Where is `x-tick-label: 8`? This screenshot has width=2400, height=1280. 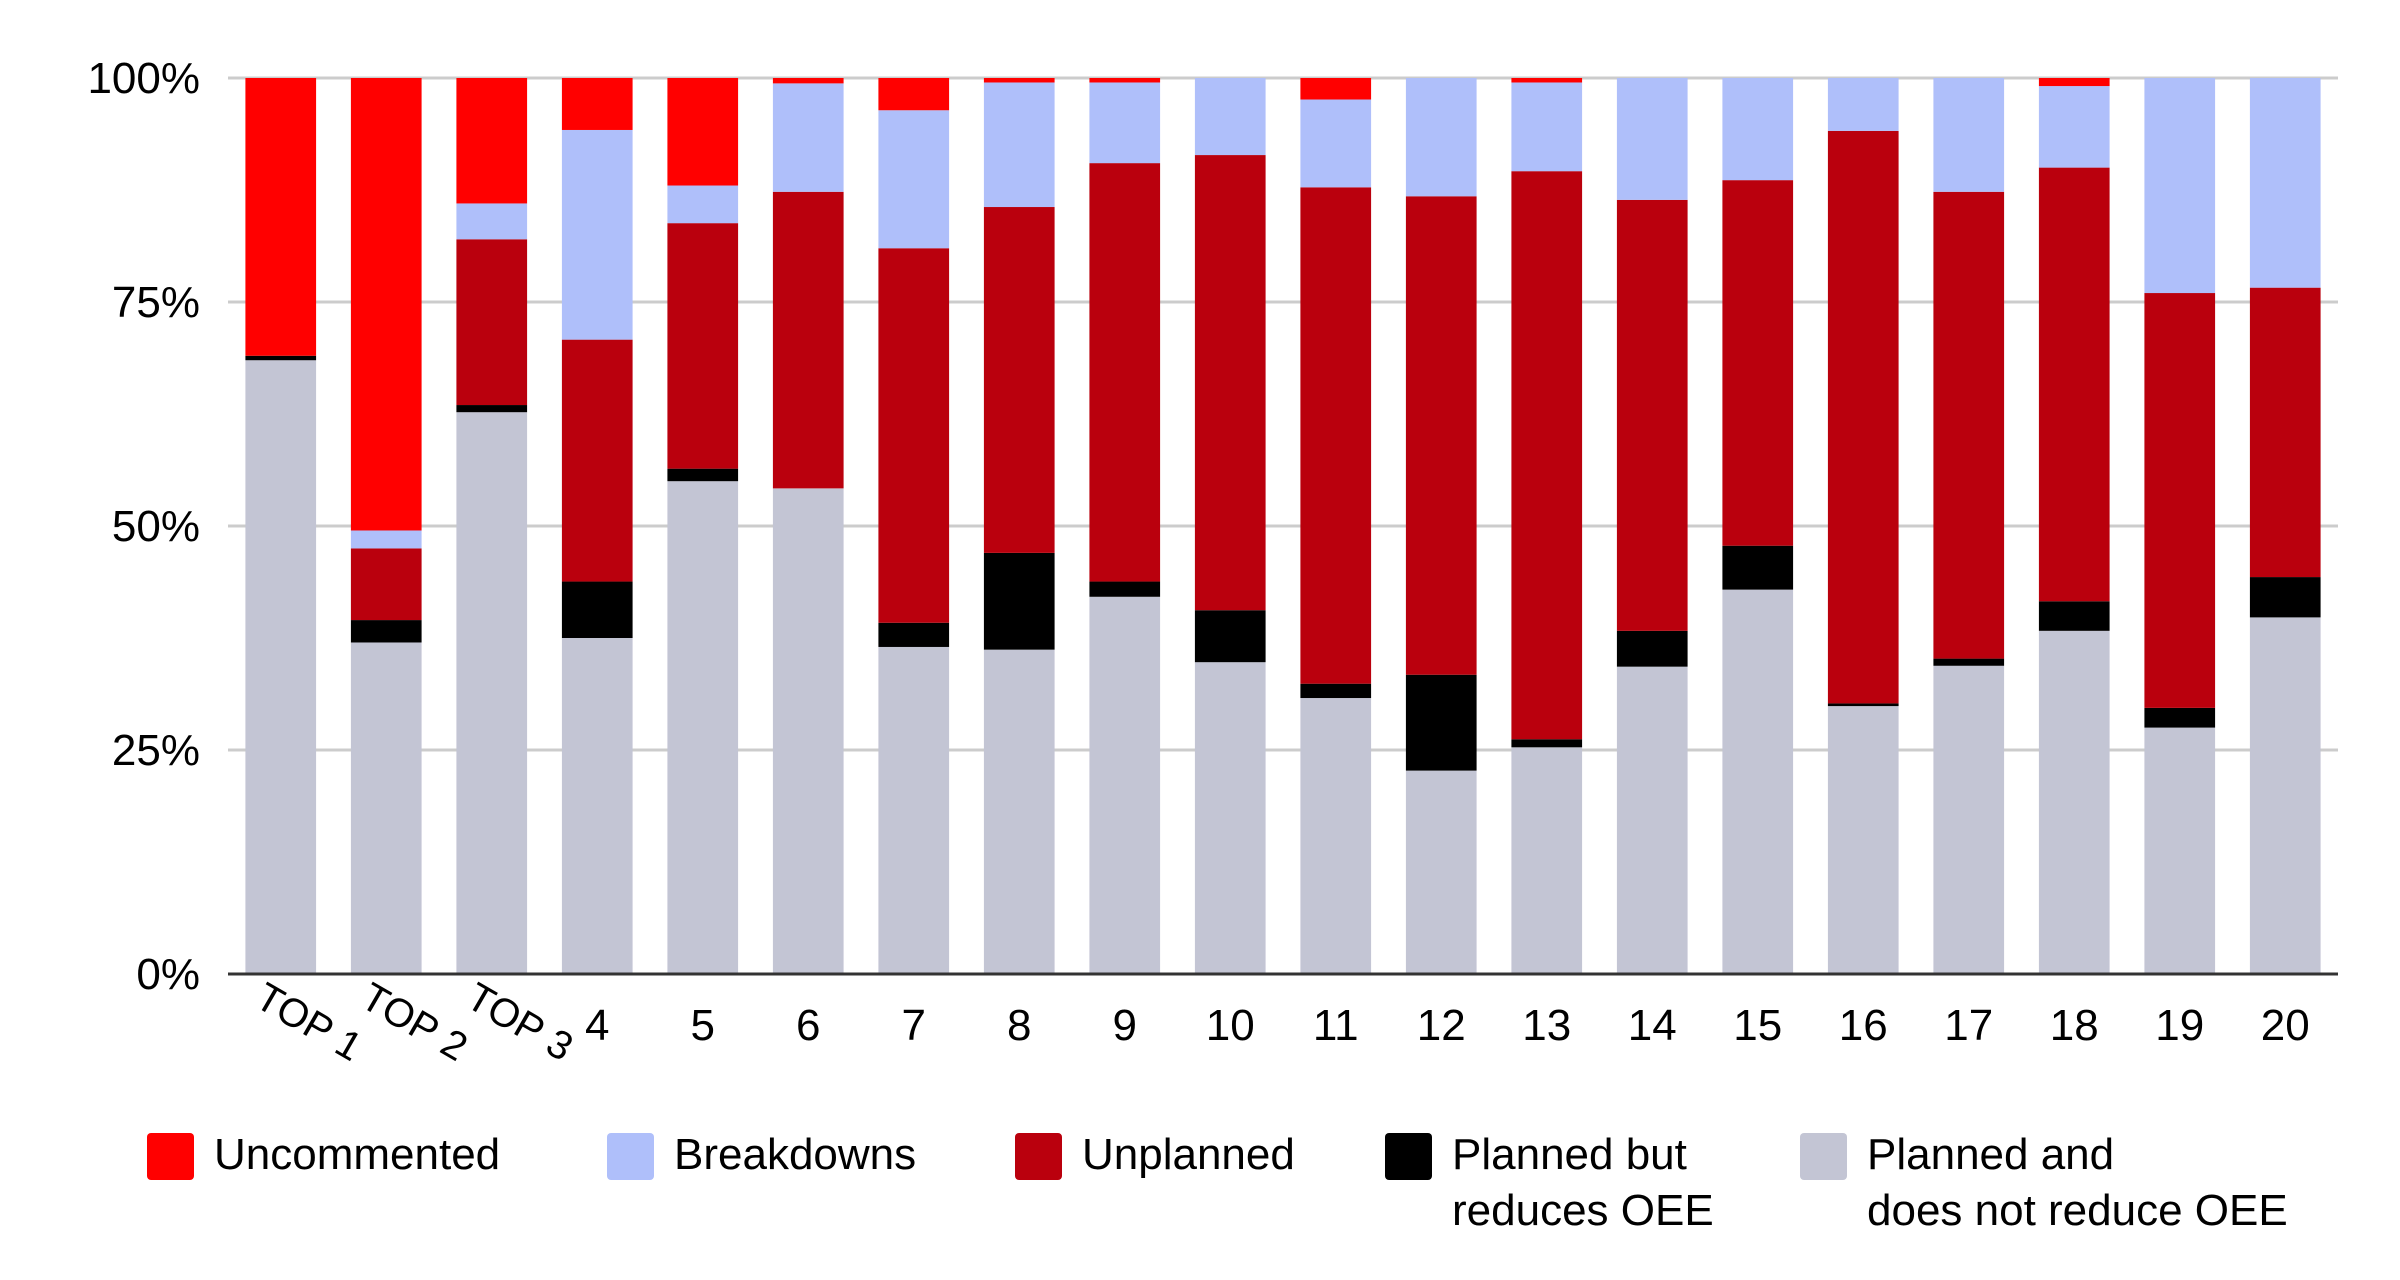 x-tick-label: 8 is located at coordinates (1019, 1025).